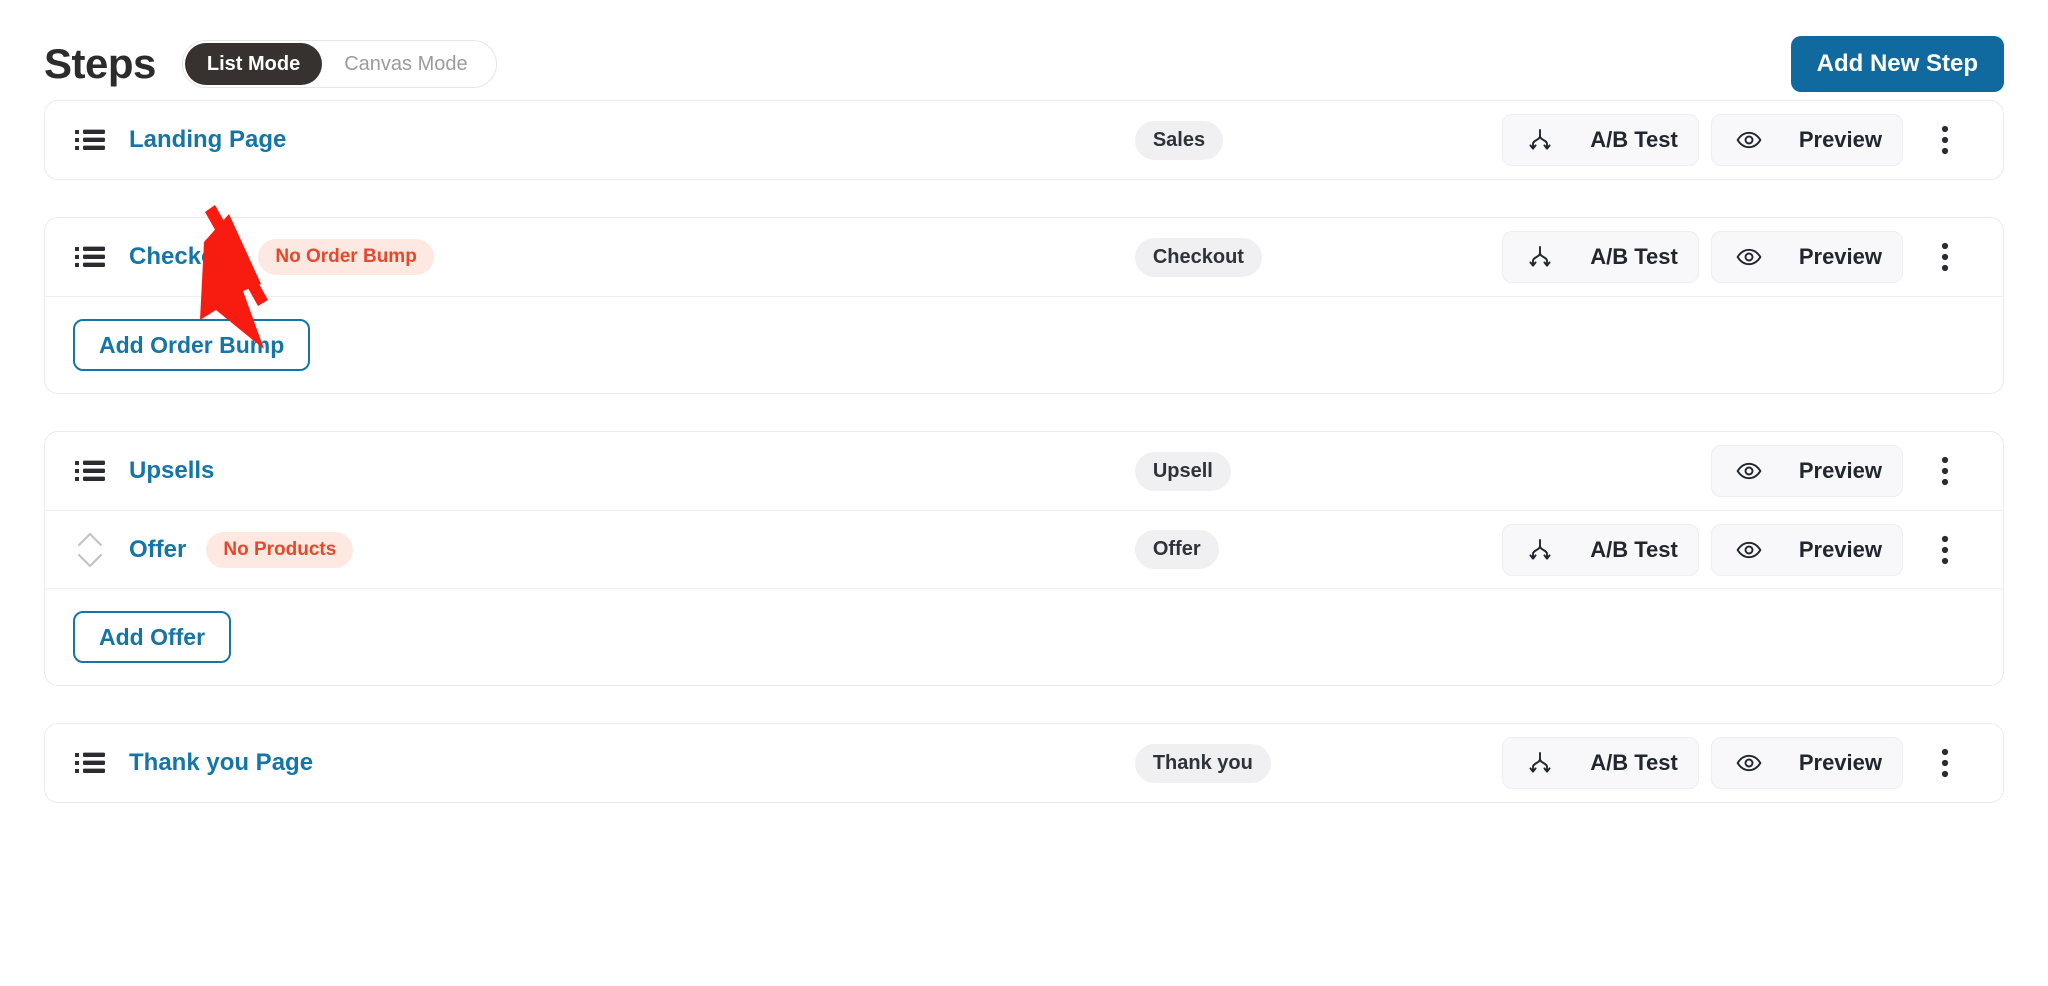 This screenshot has width=2048, height=986. I want to click on add-child-button: Add Offer, so click(152, 637).